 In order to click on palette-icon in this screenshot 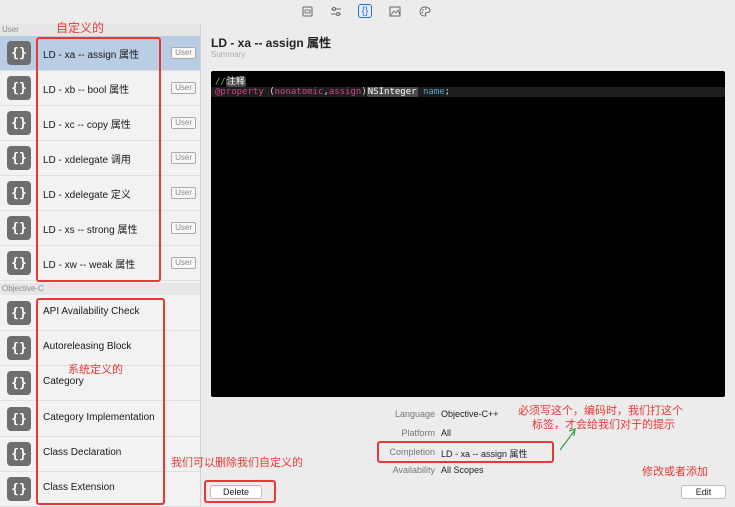, I will do `click(425, 11)`.